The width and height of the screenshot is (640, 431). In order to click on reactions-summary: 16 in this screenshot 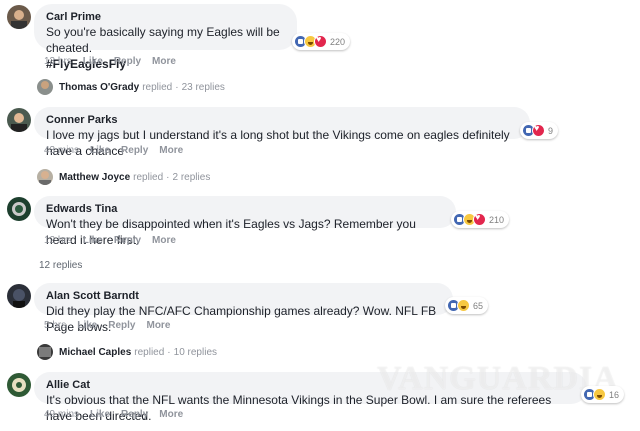, I will do `click(603, 394)`.